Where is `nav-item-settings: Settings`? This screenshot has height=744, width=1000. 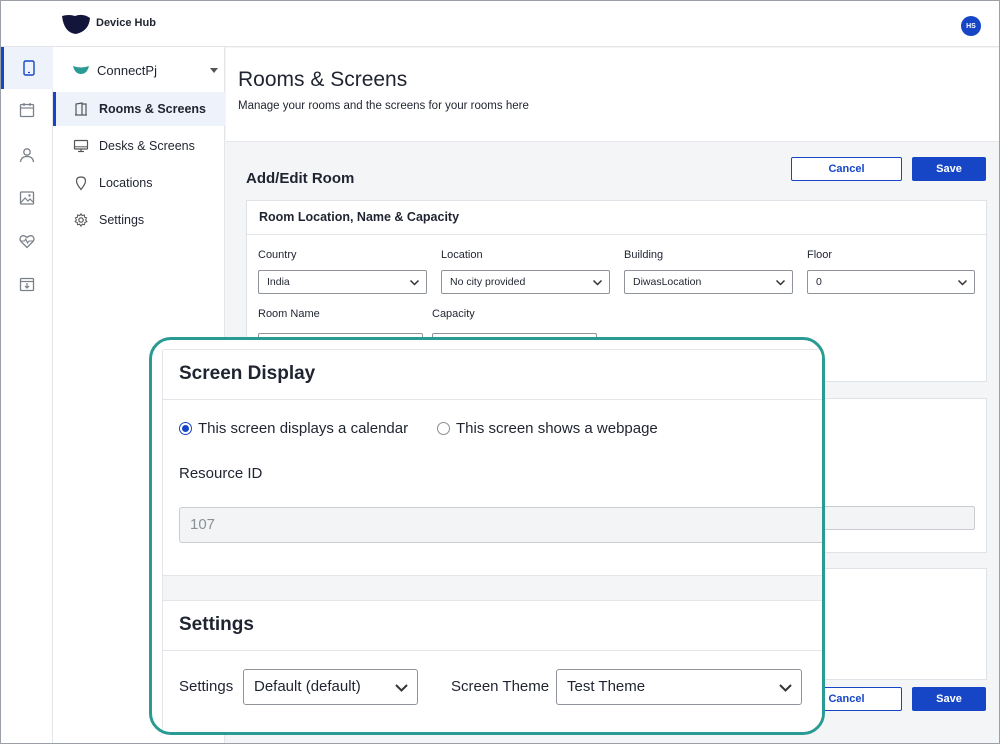
nav-item-settings: Settings is located at coordinates (139, 220).